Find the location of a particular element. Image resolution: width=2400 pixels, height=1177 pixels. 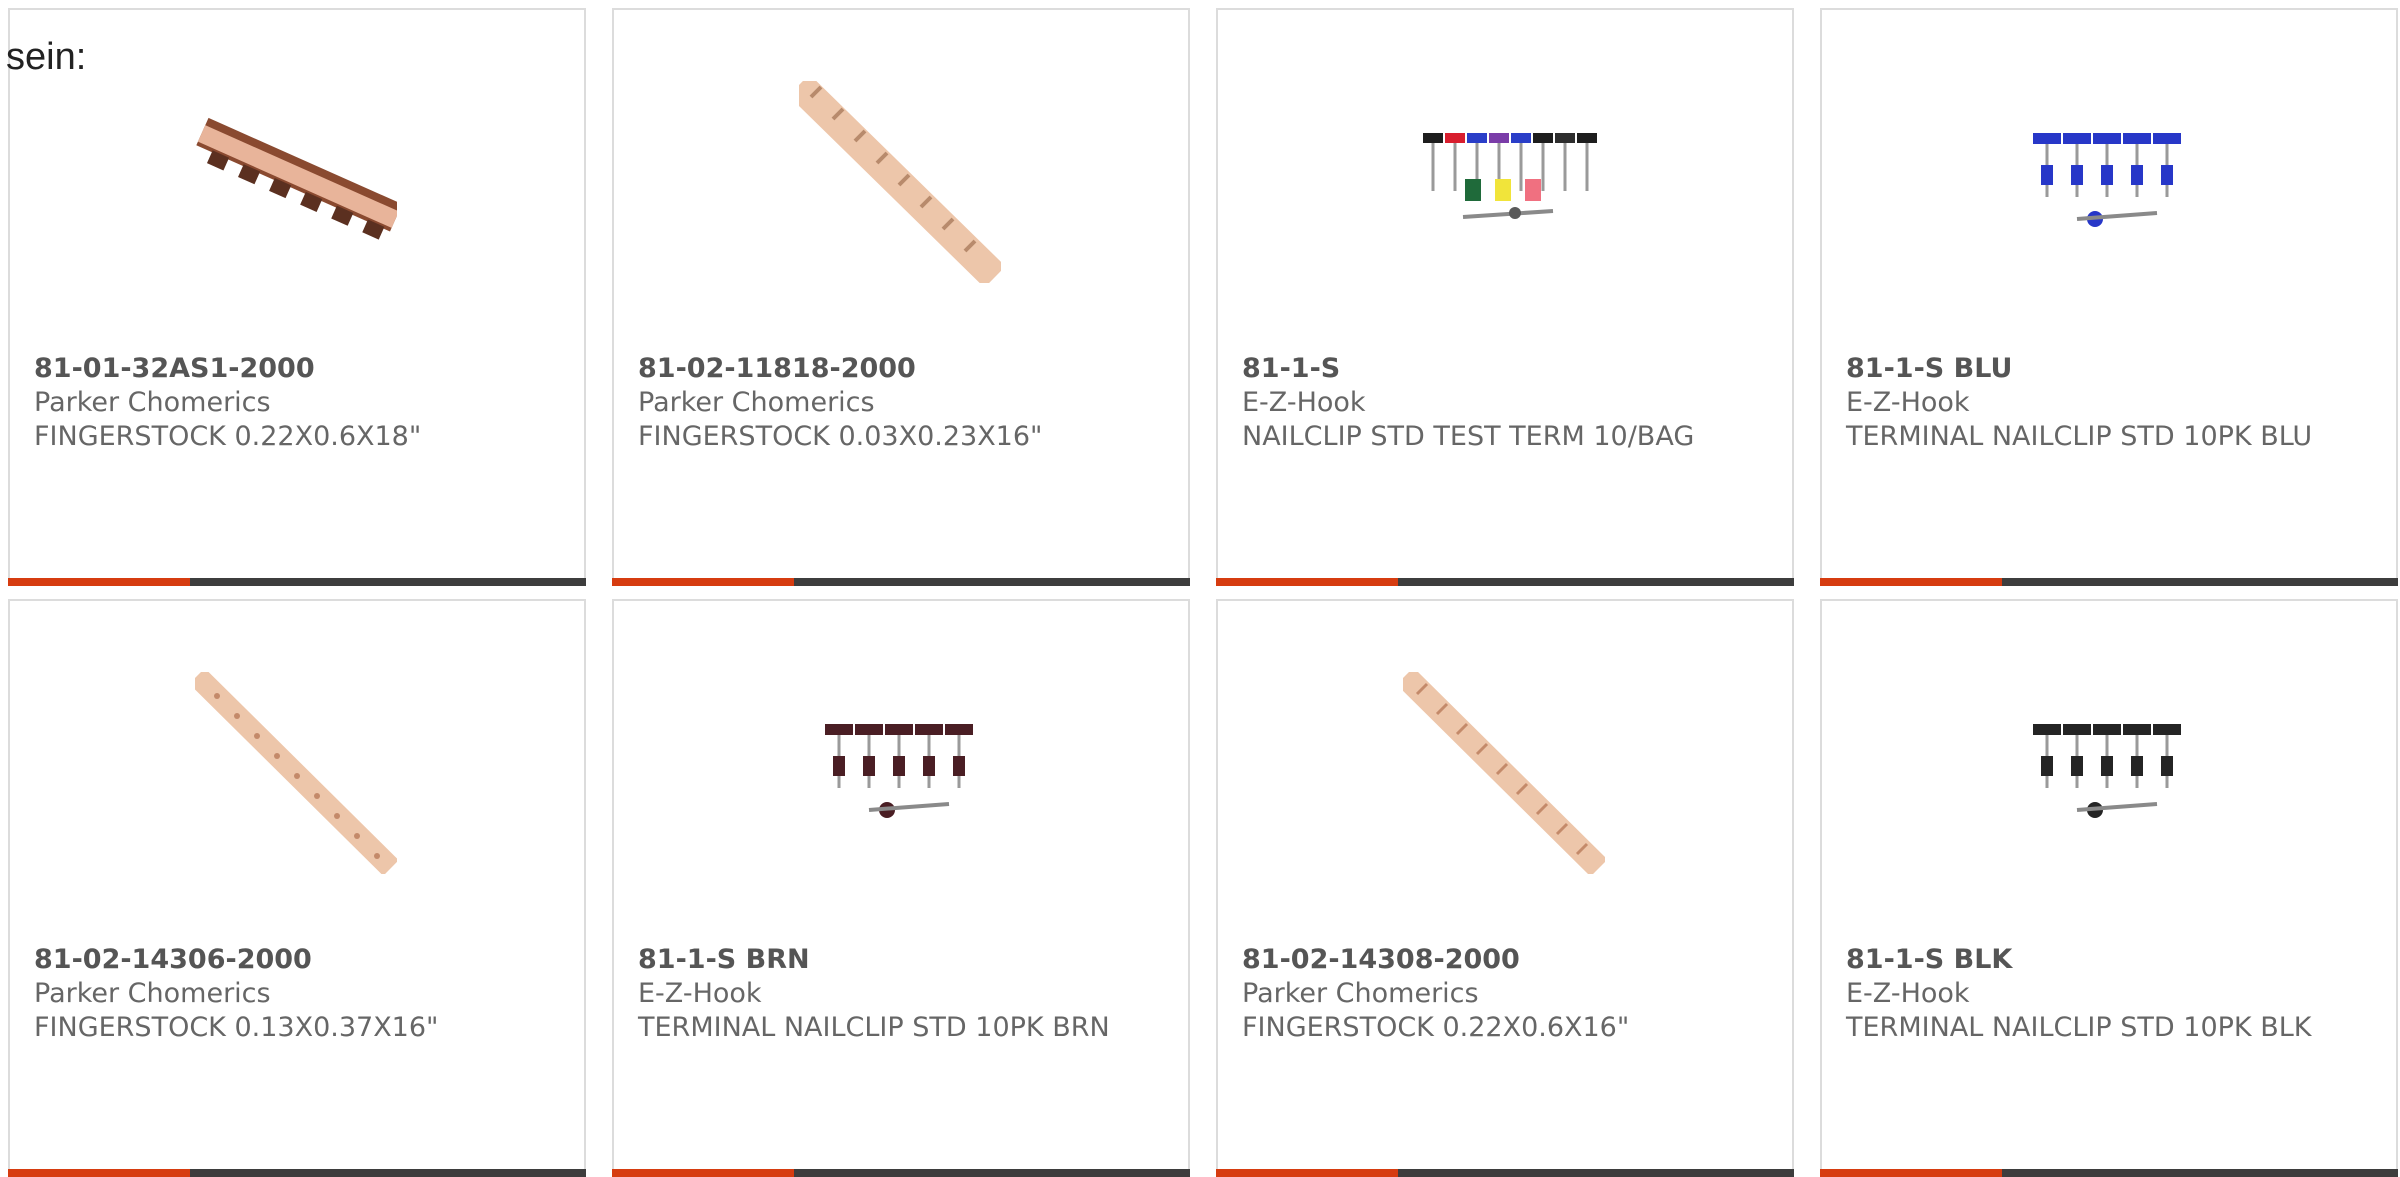

product-description: TERMINAL NAILCLIP STD 10PK BRN is located at coordinates (874, 1027).